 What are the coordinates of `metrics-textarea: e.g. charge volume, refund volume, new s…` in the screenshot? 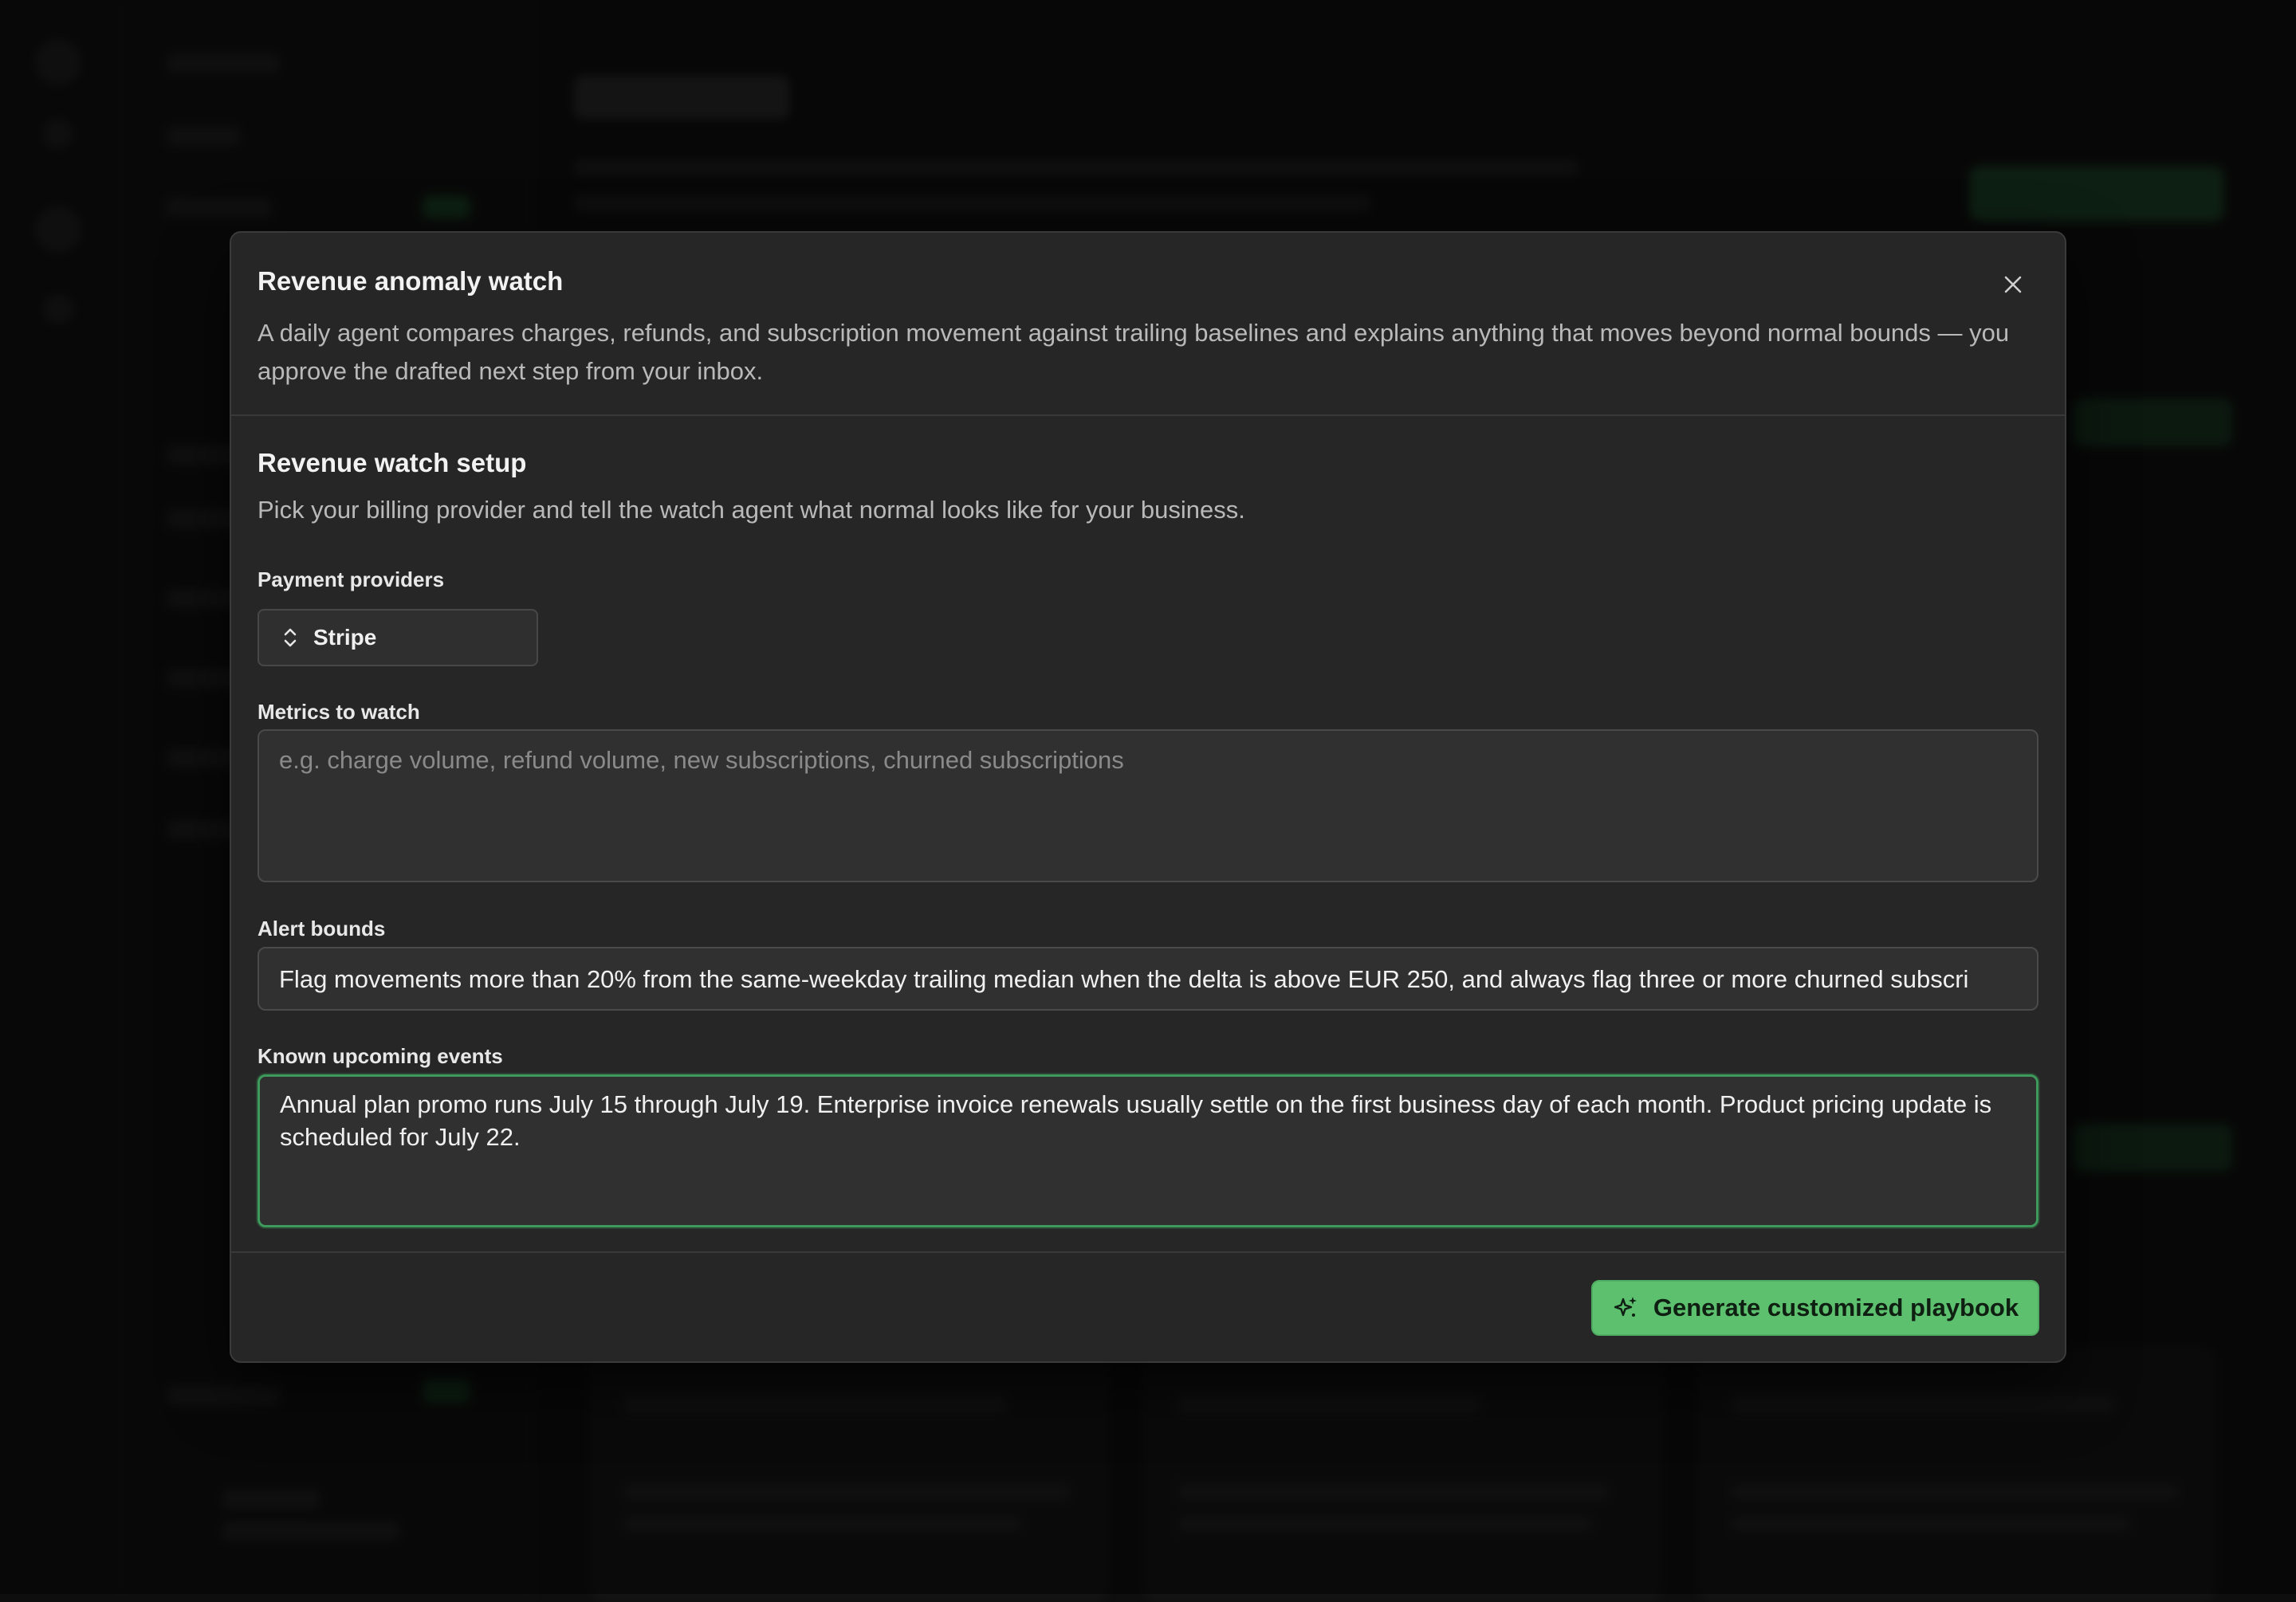 It's located at (1148, 805).